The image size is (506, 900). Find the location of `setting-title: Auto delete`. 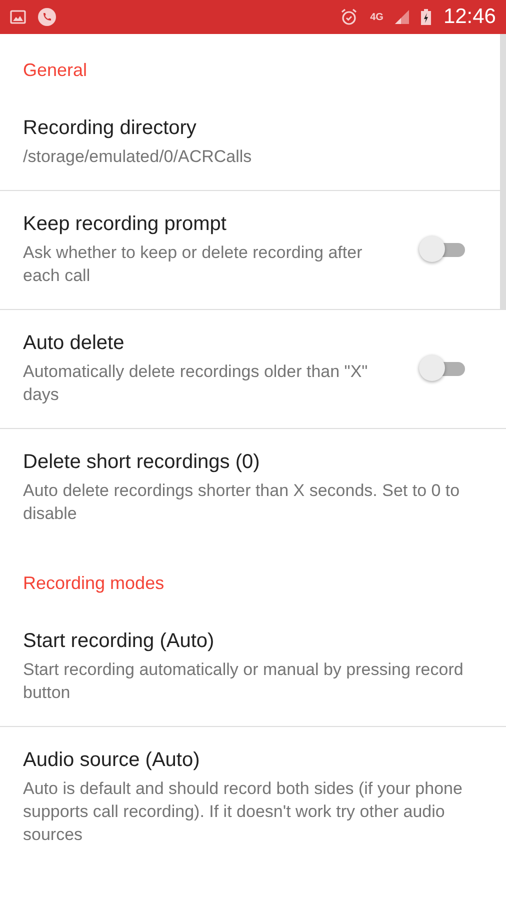

setting-title: Auto delete is located at coordinates (73, 343).